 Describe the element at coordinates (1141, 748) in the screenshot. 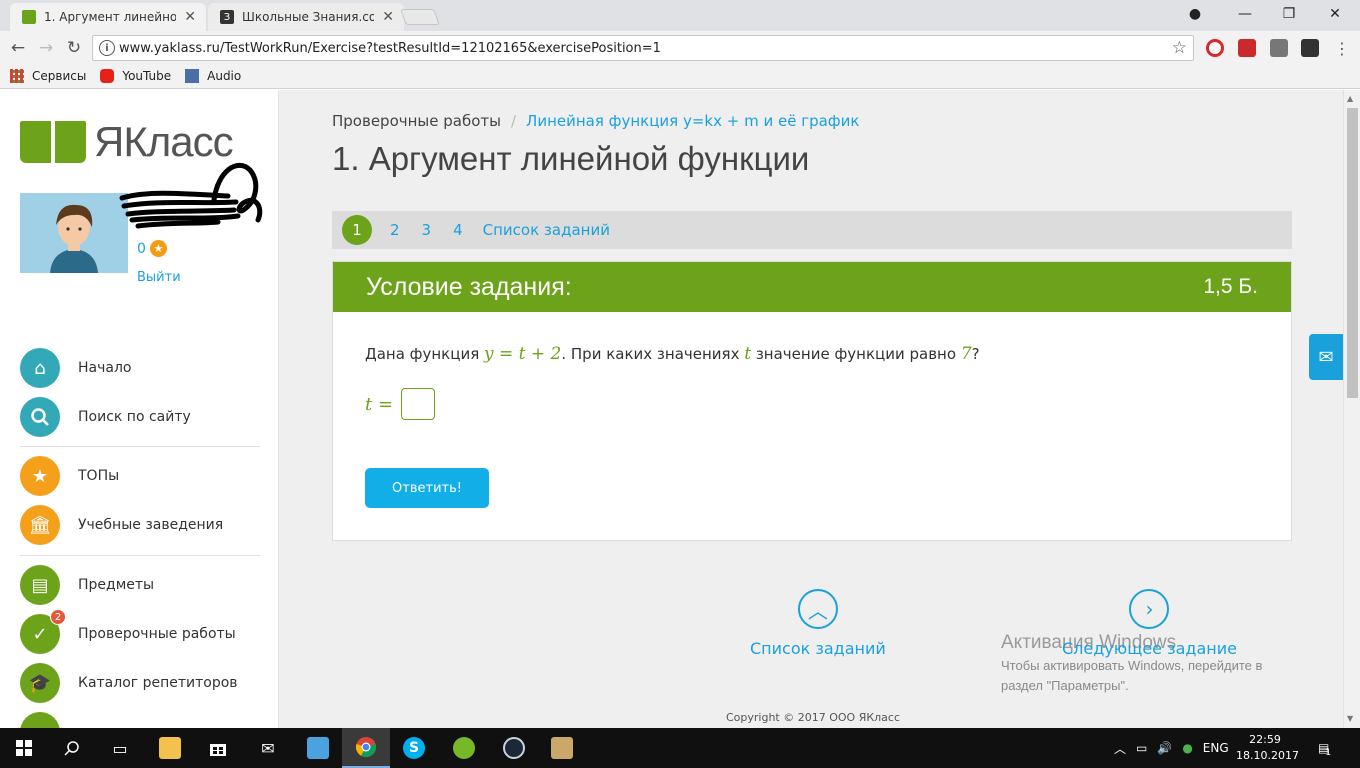

I see `network-icon: ▭` at that location.